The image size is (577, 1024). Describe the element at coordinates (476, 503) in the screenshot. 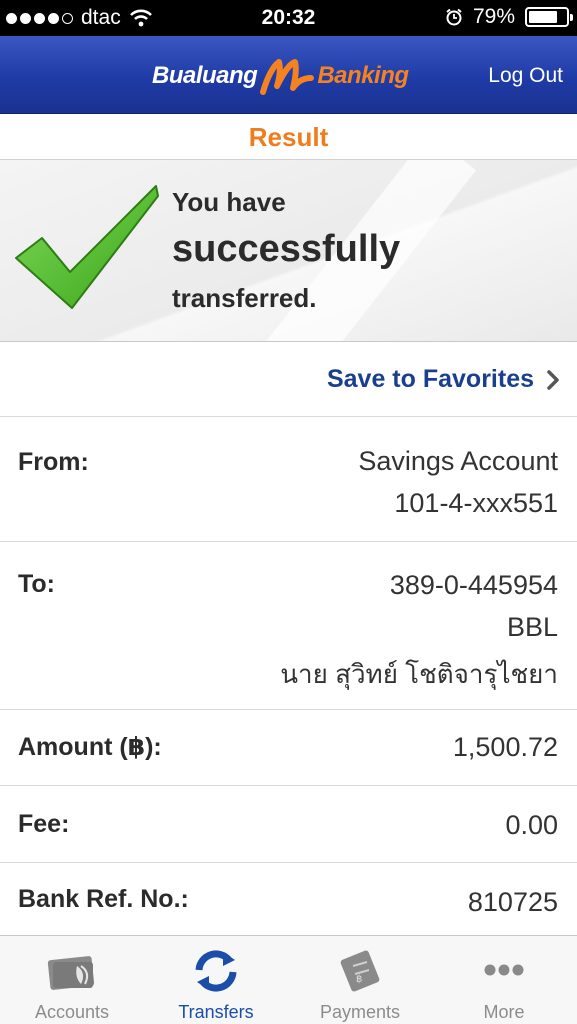

I see `from-account-number: 101-4-xxx551` at that location.